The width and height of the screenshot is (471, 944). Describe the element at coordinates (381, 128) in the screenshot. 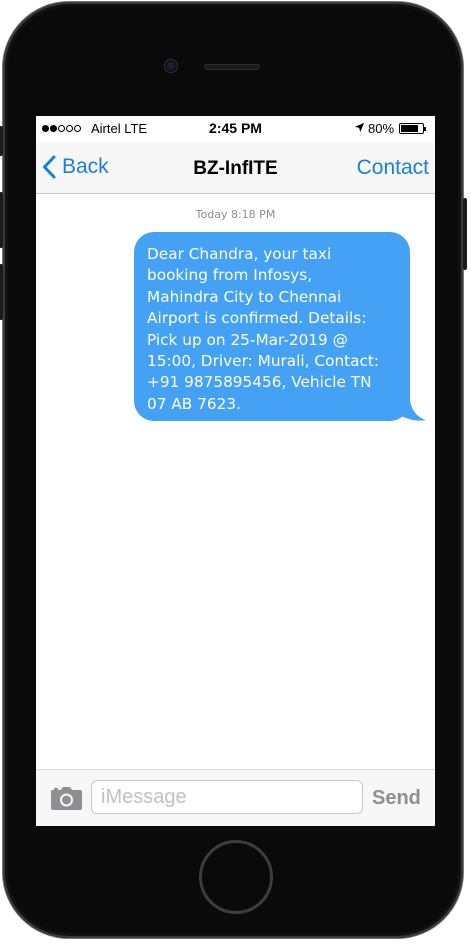

I see `battery-percent: 80%` at that location.